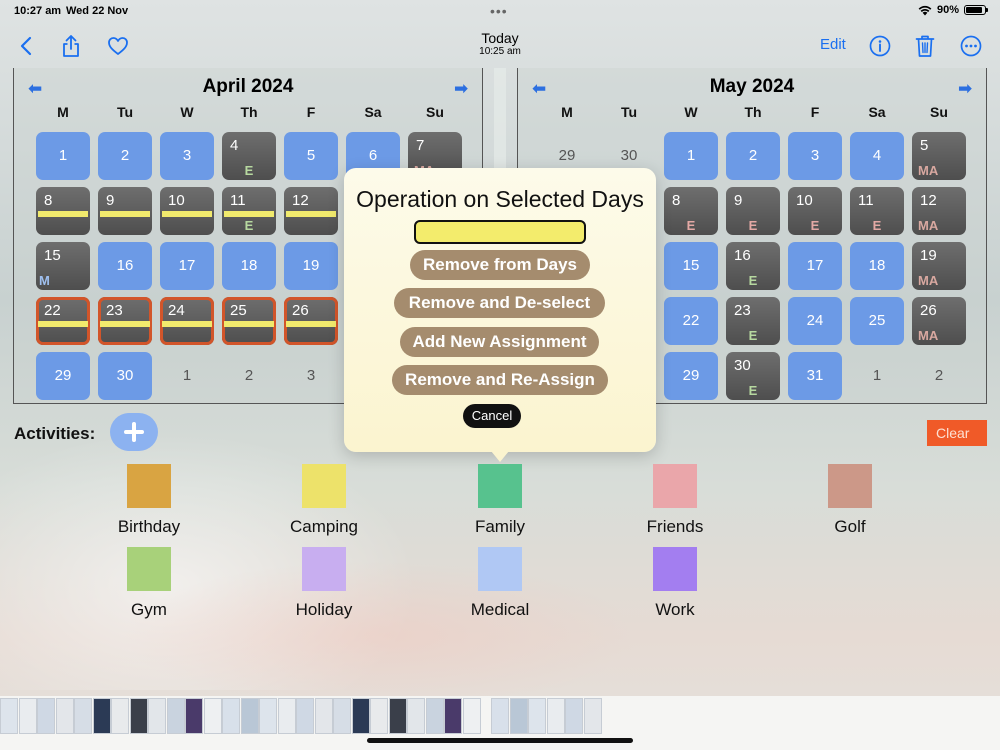 The image size is (1000, 750). What do you see at coordinates (63, 266) in the screenshot?
I see `calendar-day: 15 M` at bounding box center [63, 266].